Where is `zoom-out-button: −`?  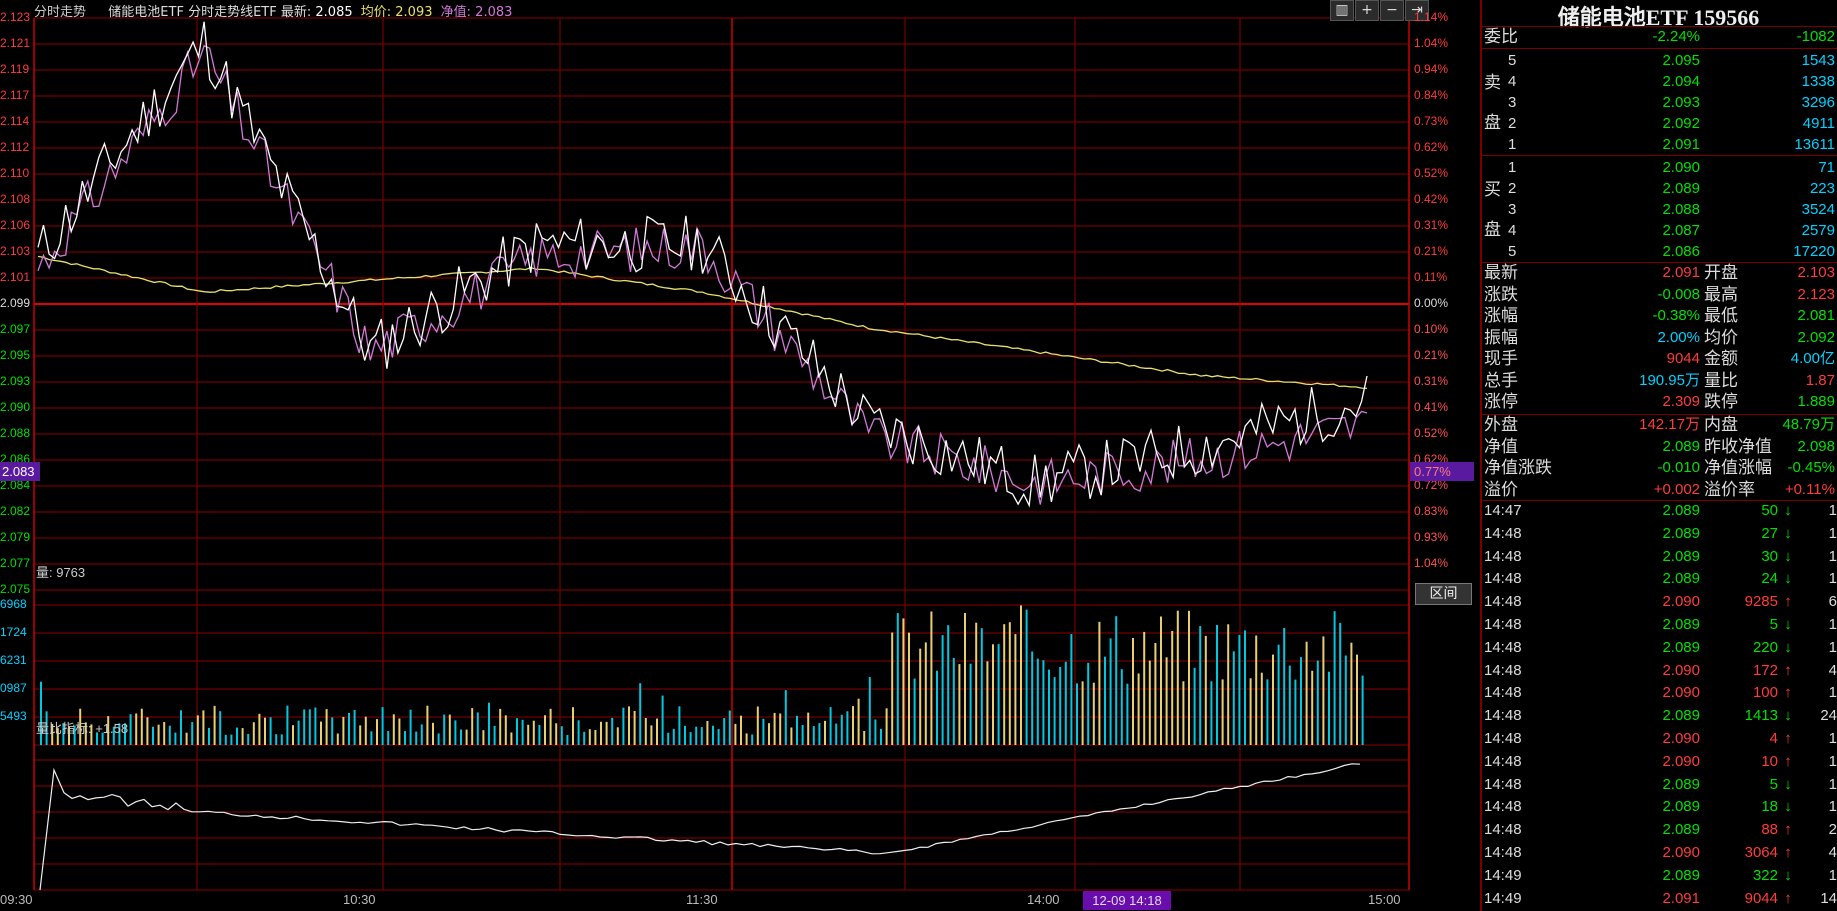 zoom-out-button: − is located at coordinates (1392, 10).